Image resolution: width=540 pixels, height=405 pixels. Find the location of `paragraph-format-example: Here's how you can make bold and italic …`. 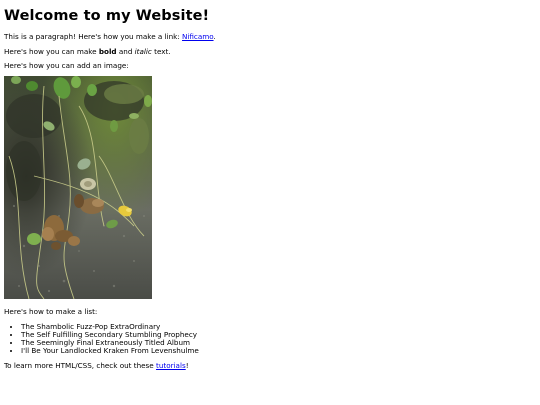

paragraph-format-example: Here's how you can make bold and italic … is located at coordinates (272, 51).